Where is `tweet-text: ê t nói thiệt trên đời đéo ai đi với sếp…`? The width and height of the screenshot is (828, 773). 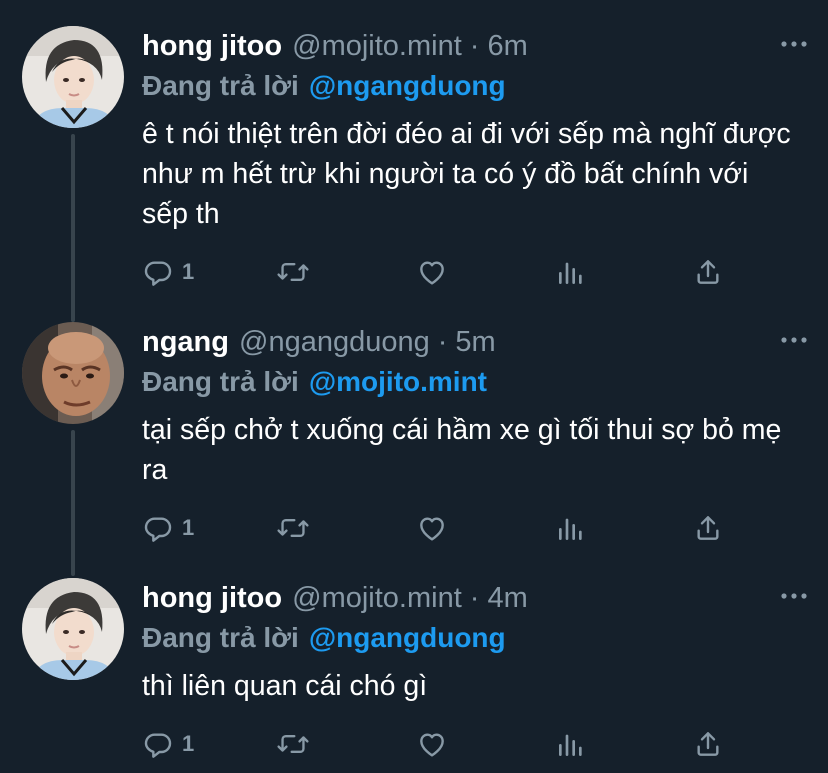 tweet-text: ê t nói thiệt trên đời đéo ai đi với sếp… is located at coordinates (466, 174).